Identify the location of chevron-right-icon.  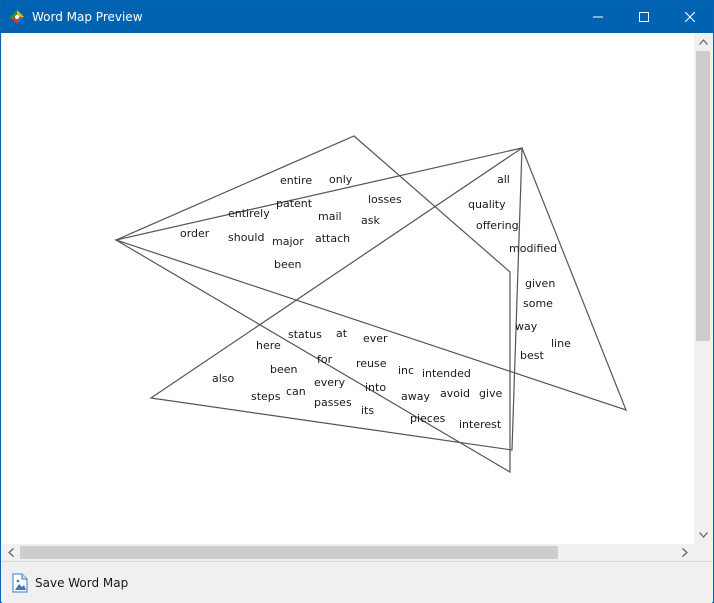
(685, 552).